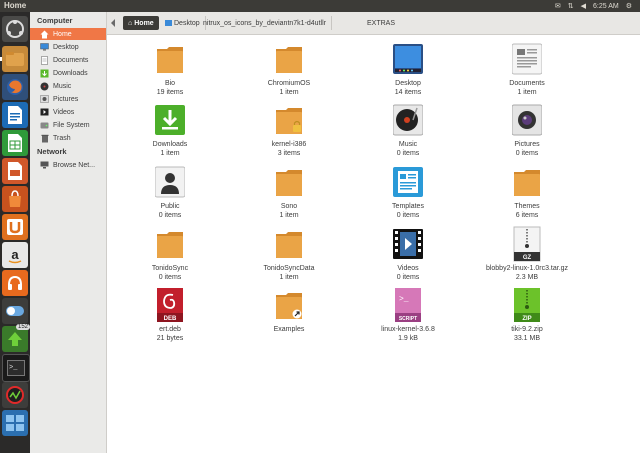 The image size is (640, 453). Describe the element at coordinates (289, 268) in the screenshot. I see `file-name: TonidoSyncData` at that location.